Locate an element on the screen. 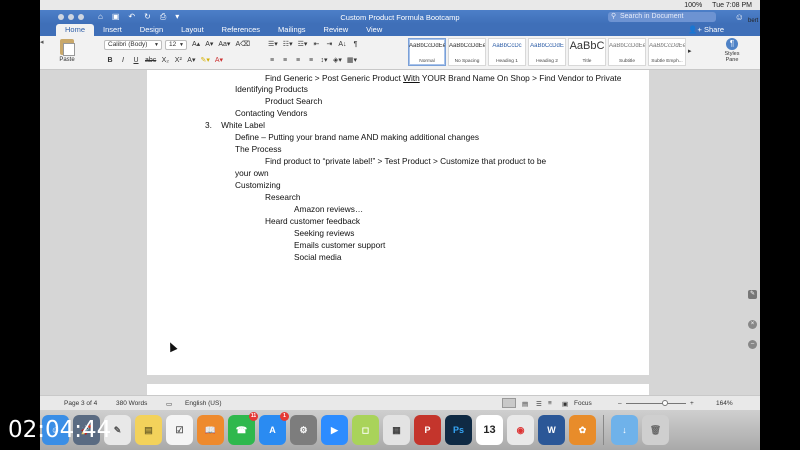 The width and height of the screenshot is (800, 450). tab-insert: Insert is located at coordinates (112, 30).